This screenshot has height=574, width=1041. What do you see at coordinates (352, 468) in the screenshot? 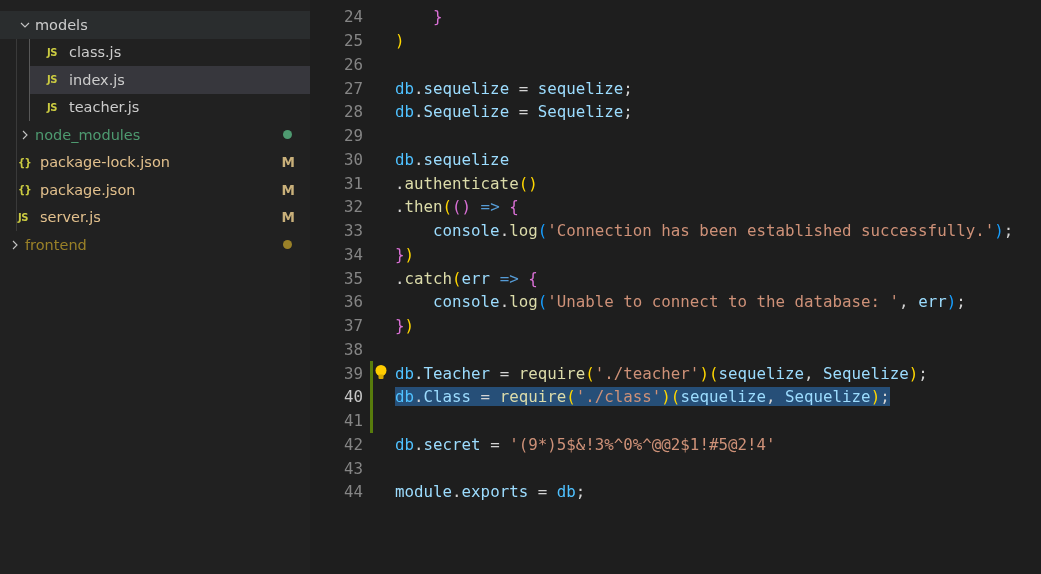
I see `line-number: 43` at bounding box center [352, 468].